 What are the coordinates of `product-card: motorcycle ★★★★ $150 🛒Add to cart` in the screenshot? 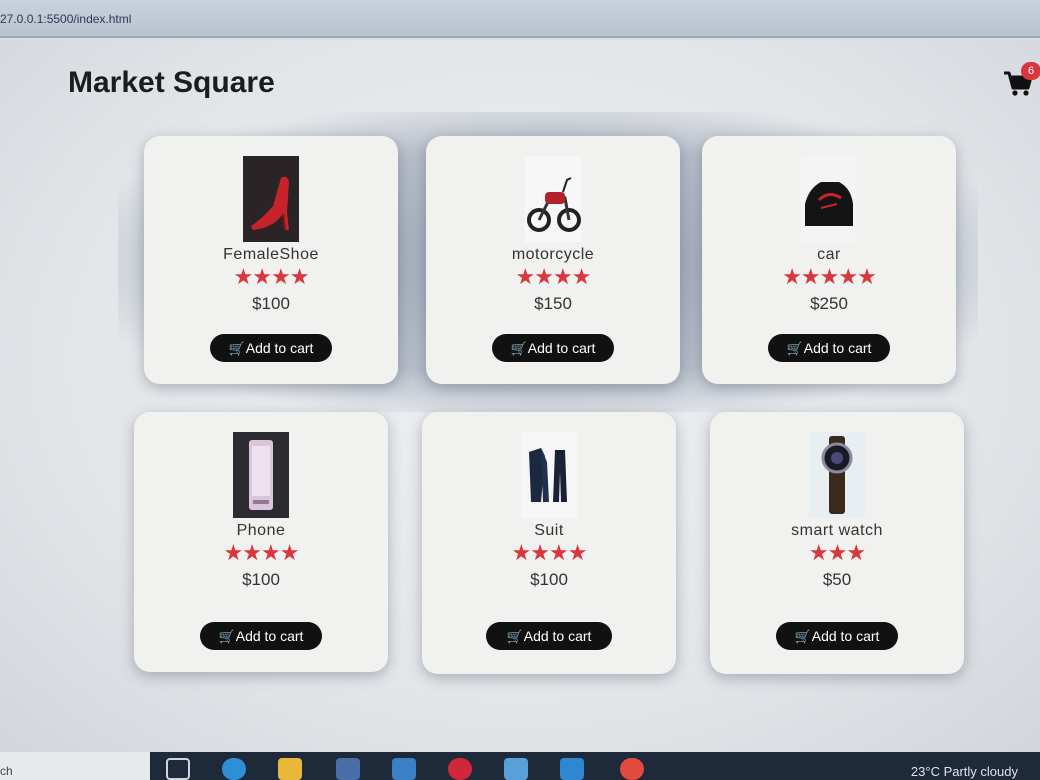 It's located at (553, 260).